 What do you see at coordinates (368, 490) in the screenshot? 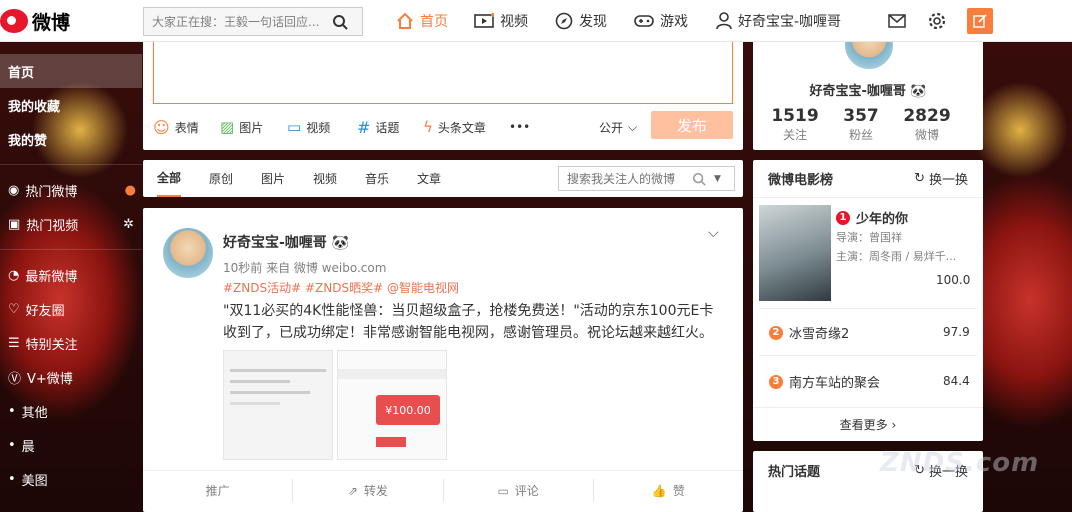
I see `repost-button: ⇗ 转发` at bounding box center [368, 490].